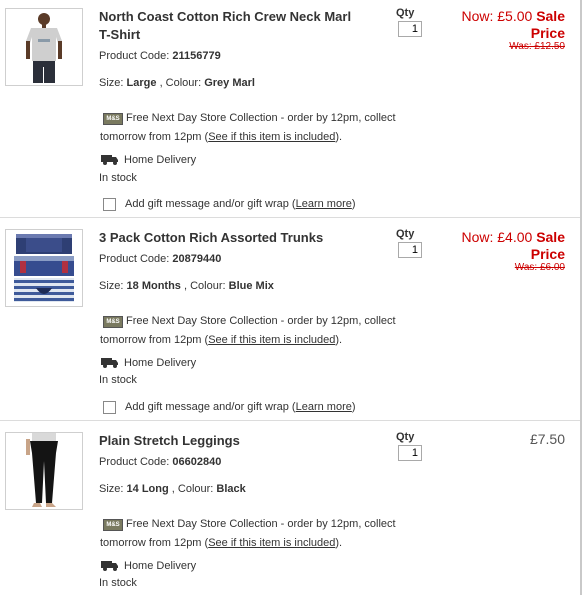 This screenshot has width=582, height=595. What do you see at coordinates (160, 259) in the screenshot?
I see `product-code: Product Code: 20879440` at bounding box center [160, 259].